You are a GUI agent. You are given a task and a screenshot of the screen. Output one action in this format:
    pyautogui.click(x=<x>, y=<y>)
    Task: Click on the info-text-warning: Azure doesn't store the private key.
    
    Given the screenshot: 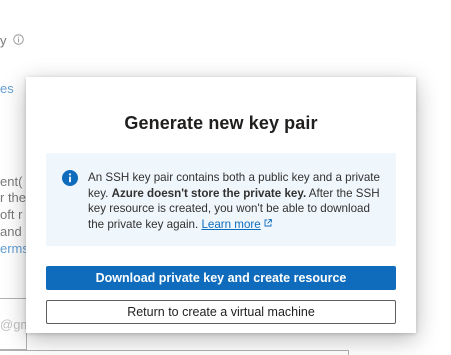 What is the action you would take?
    pyautogui.click(x=209, y=193)
    